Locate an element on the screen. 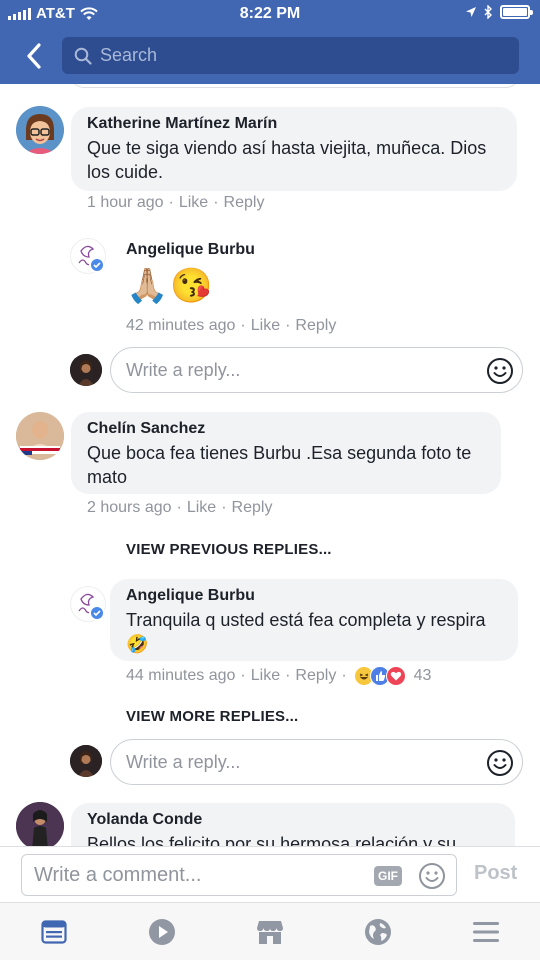 The width and height of the screenshot is (540, 960). news-feed-icon is located at coordinates (54, 931).